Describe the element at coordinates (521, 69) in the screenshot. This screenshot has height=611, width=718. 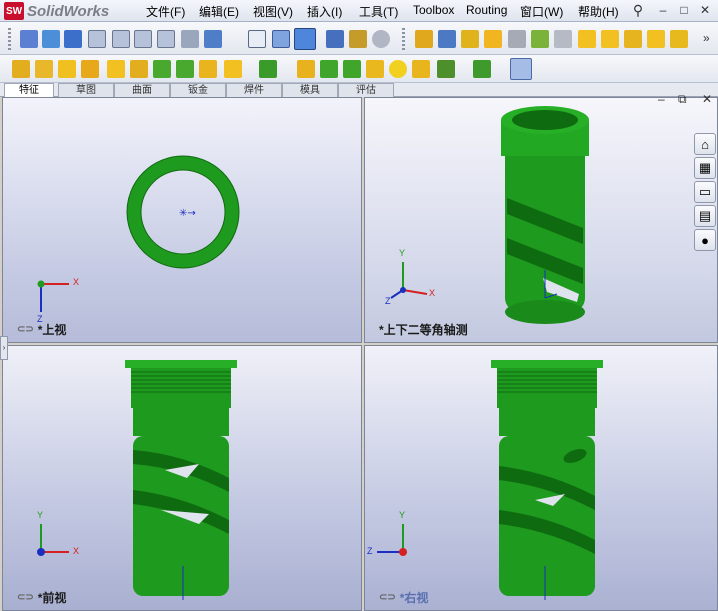
I see `instant3d-toggle-icon` at that location.